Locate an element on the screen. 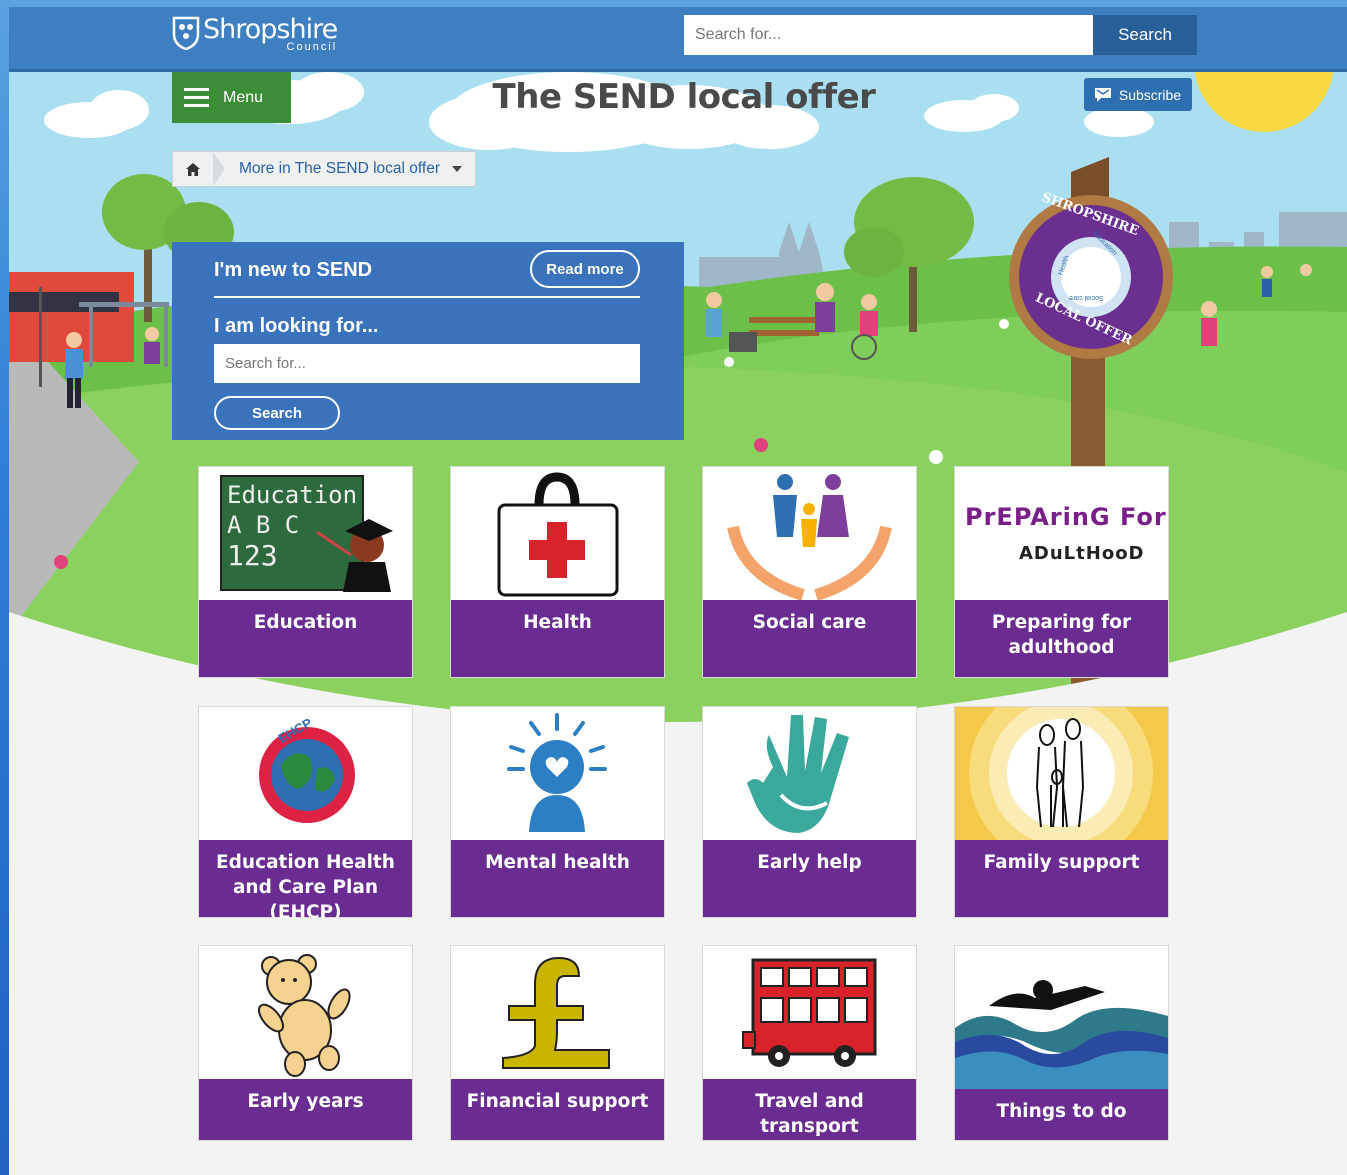 The height and width of the screenshot is (1175, 1347). panel-search-button: Search is located at coordinates (277, 413).